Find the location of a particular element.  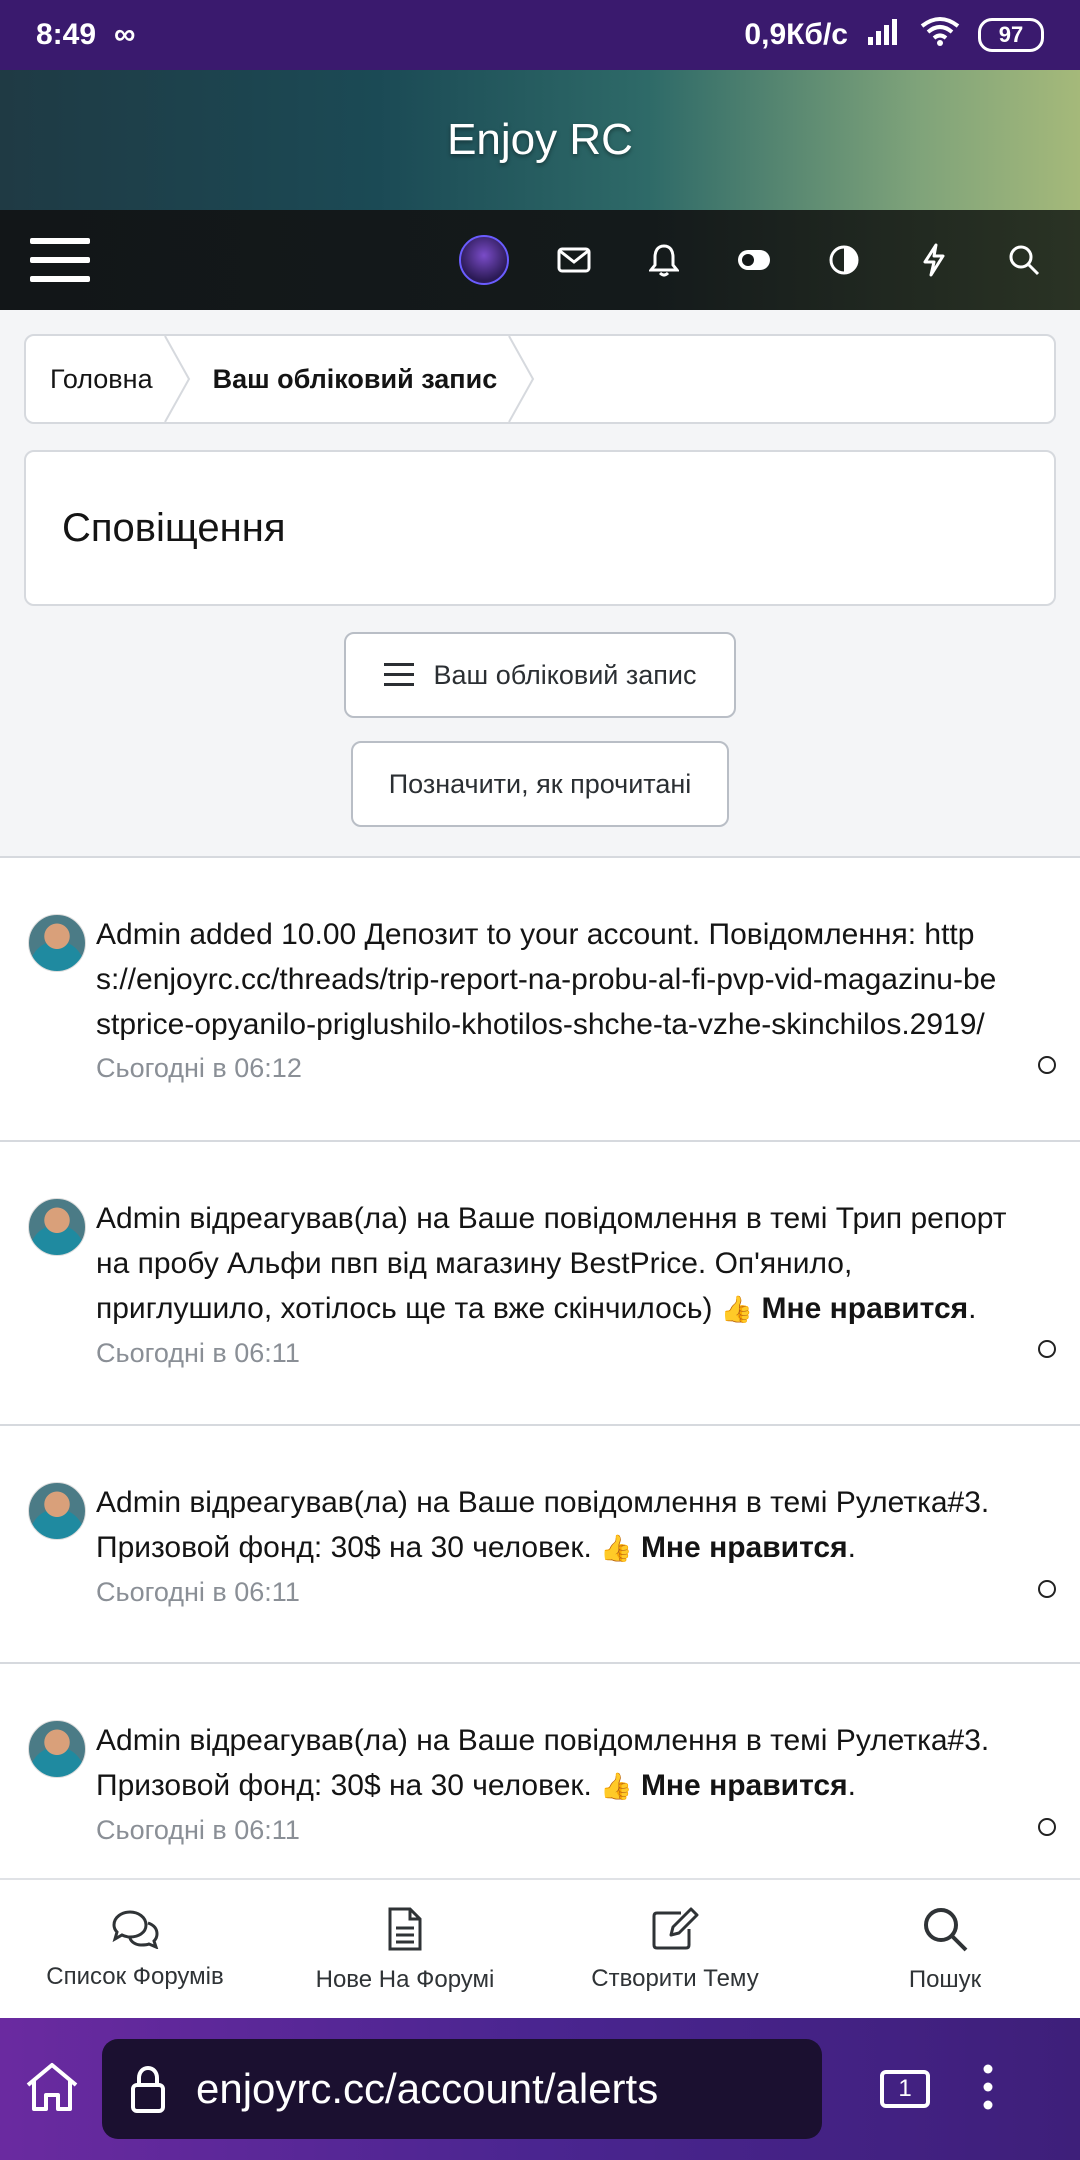

list-icon is located at coordinates (398, 674).